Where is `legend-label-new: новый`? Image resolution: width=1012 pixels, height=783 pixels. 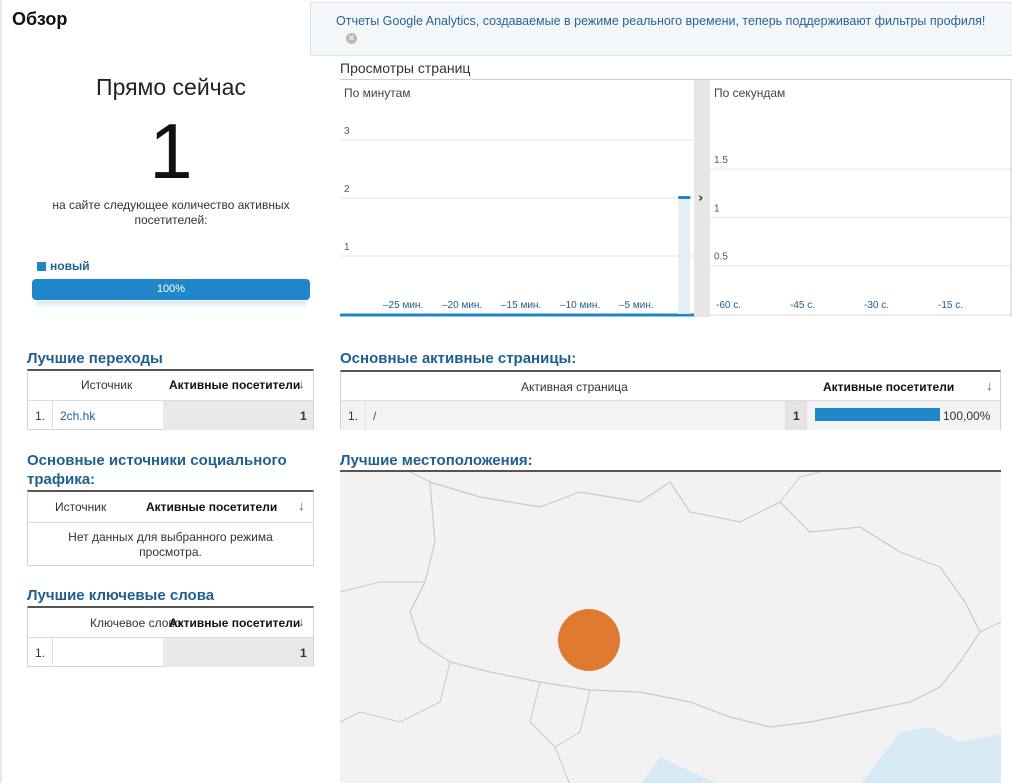
legend-label-new: новый is located at coordinates (70, 266).